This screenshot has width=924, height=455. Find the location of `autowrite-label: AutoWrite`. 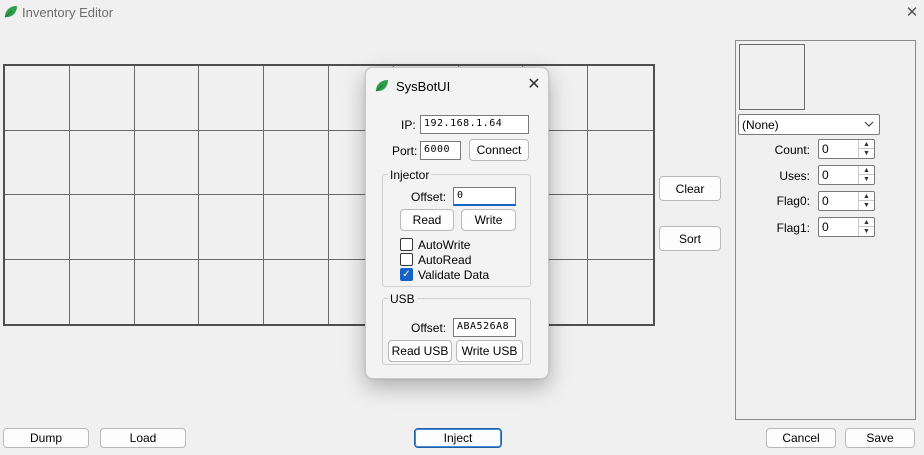

autowrite-label: AutoWrite is located at coordinates (444, 245).